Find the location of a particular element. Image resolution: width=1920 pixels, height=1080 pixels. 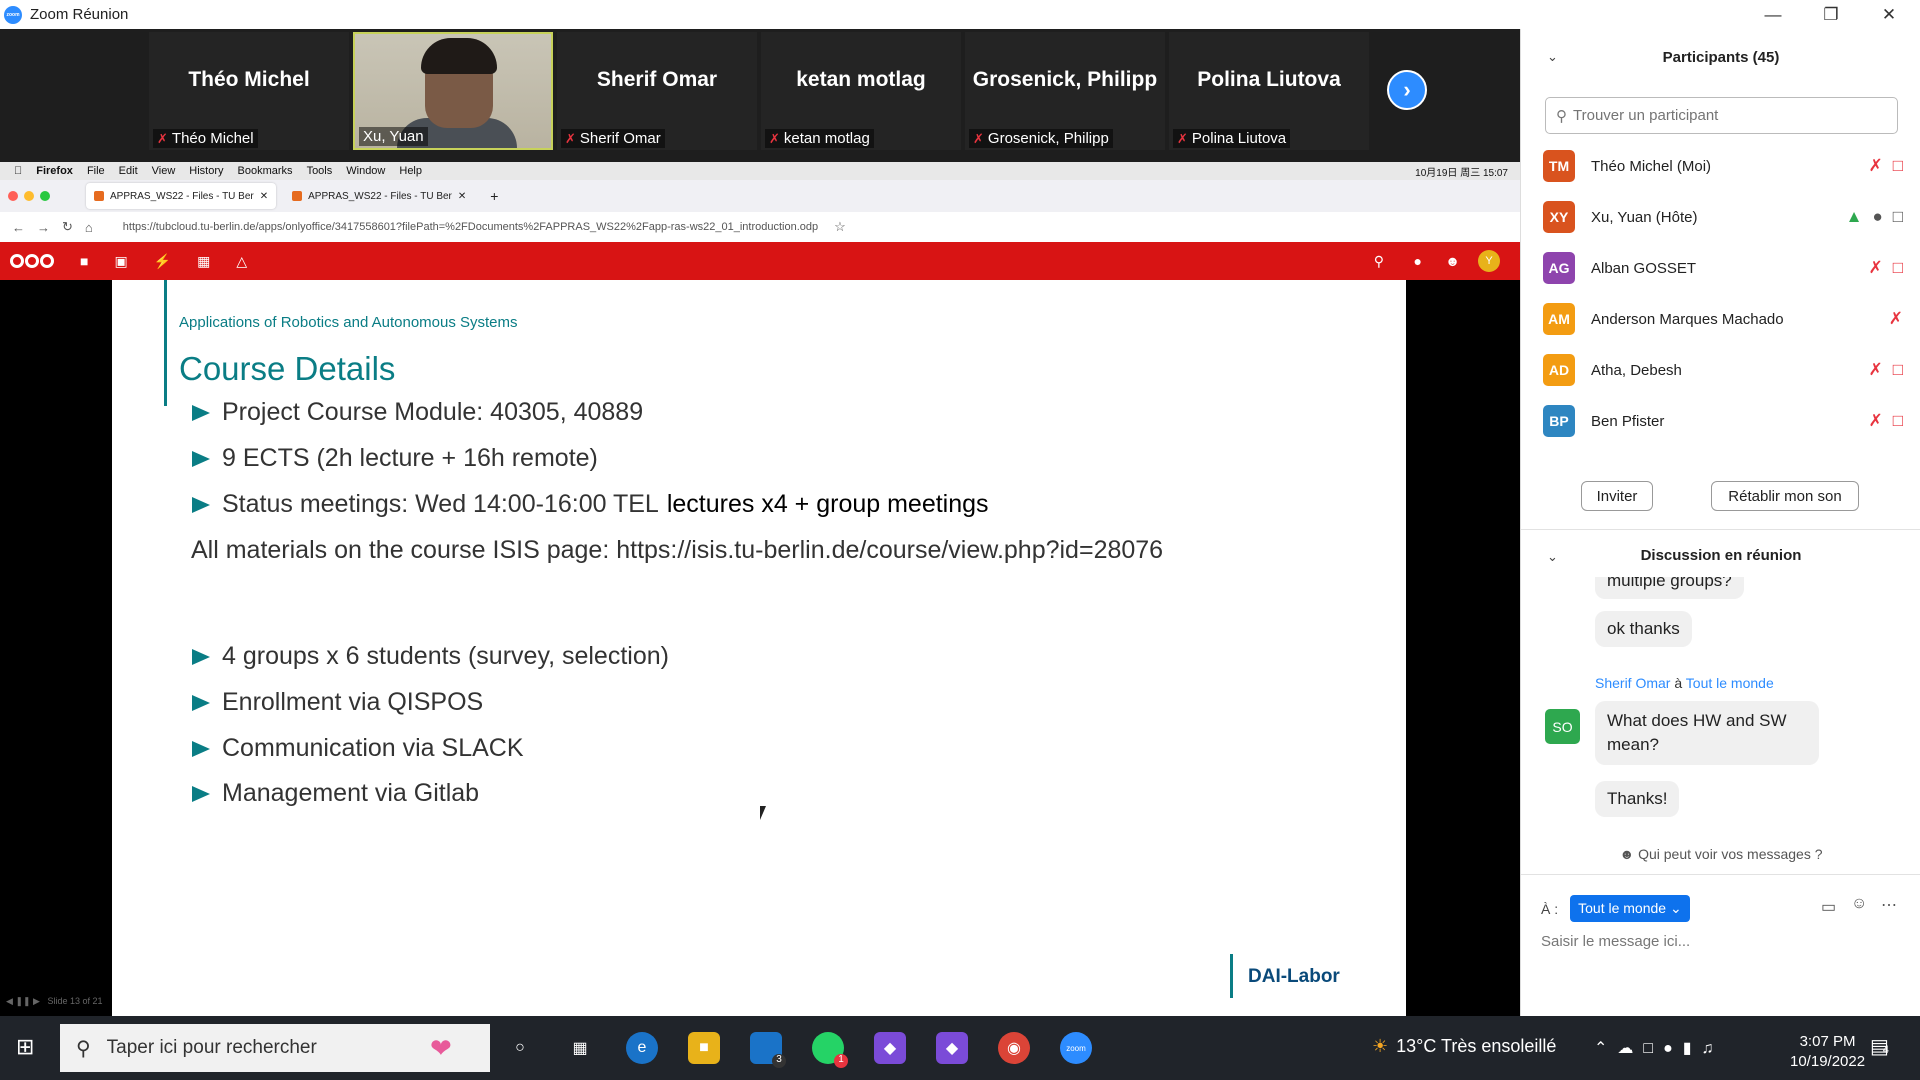

participant-row: TM Théo Michel (Moi) ✗ □ is located at coordinates (1723, 166).